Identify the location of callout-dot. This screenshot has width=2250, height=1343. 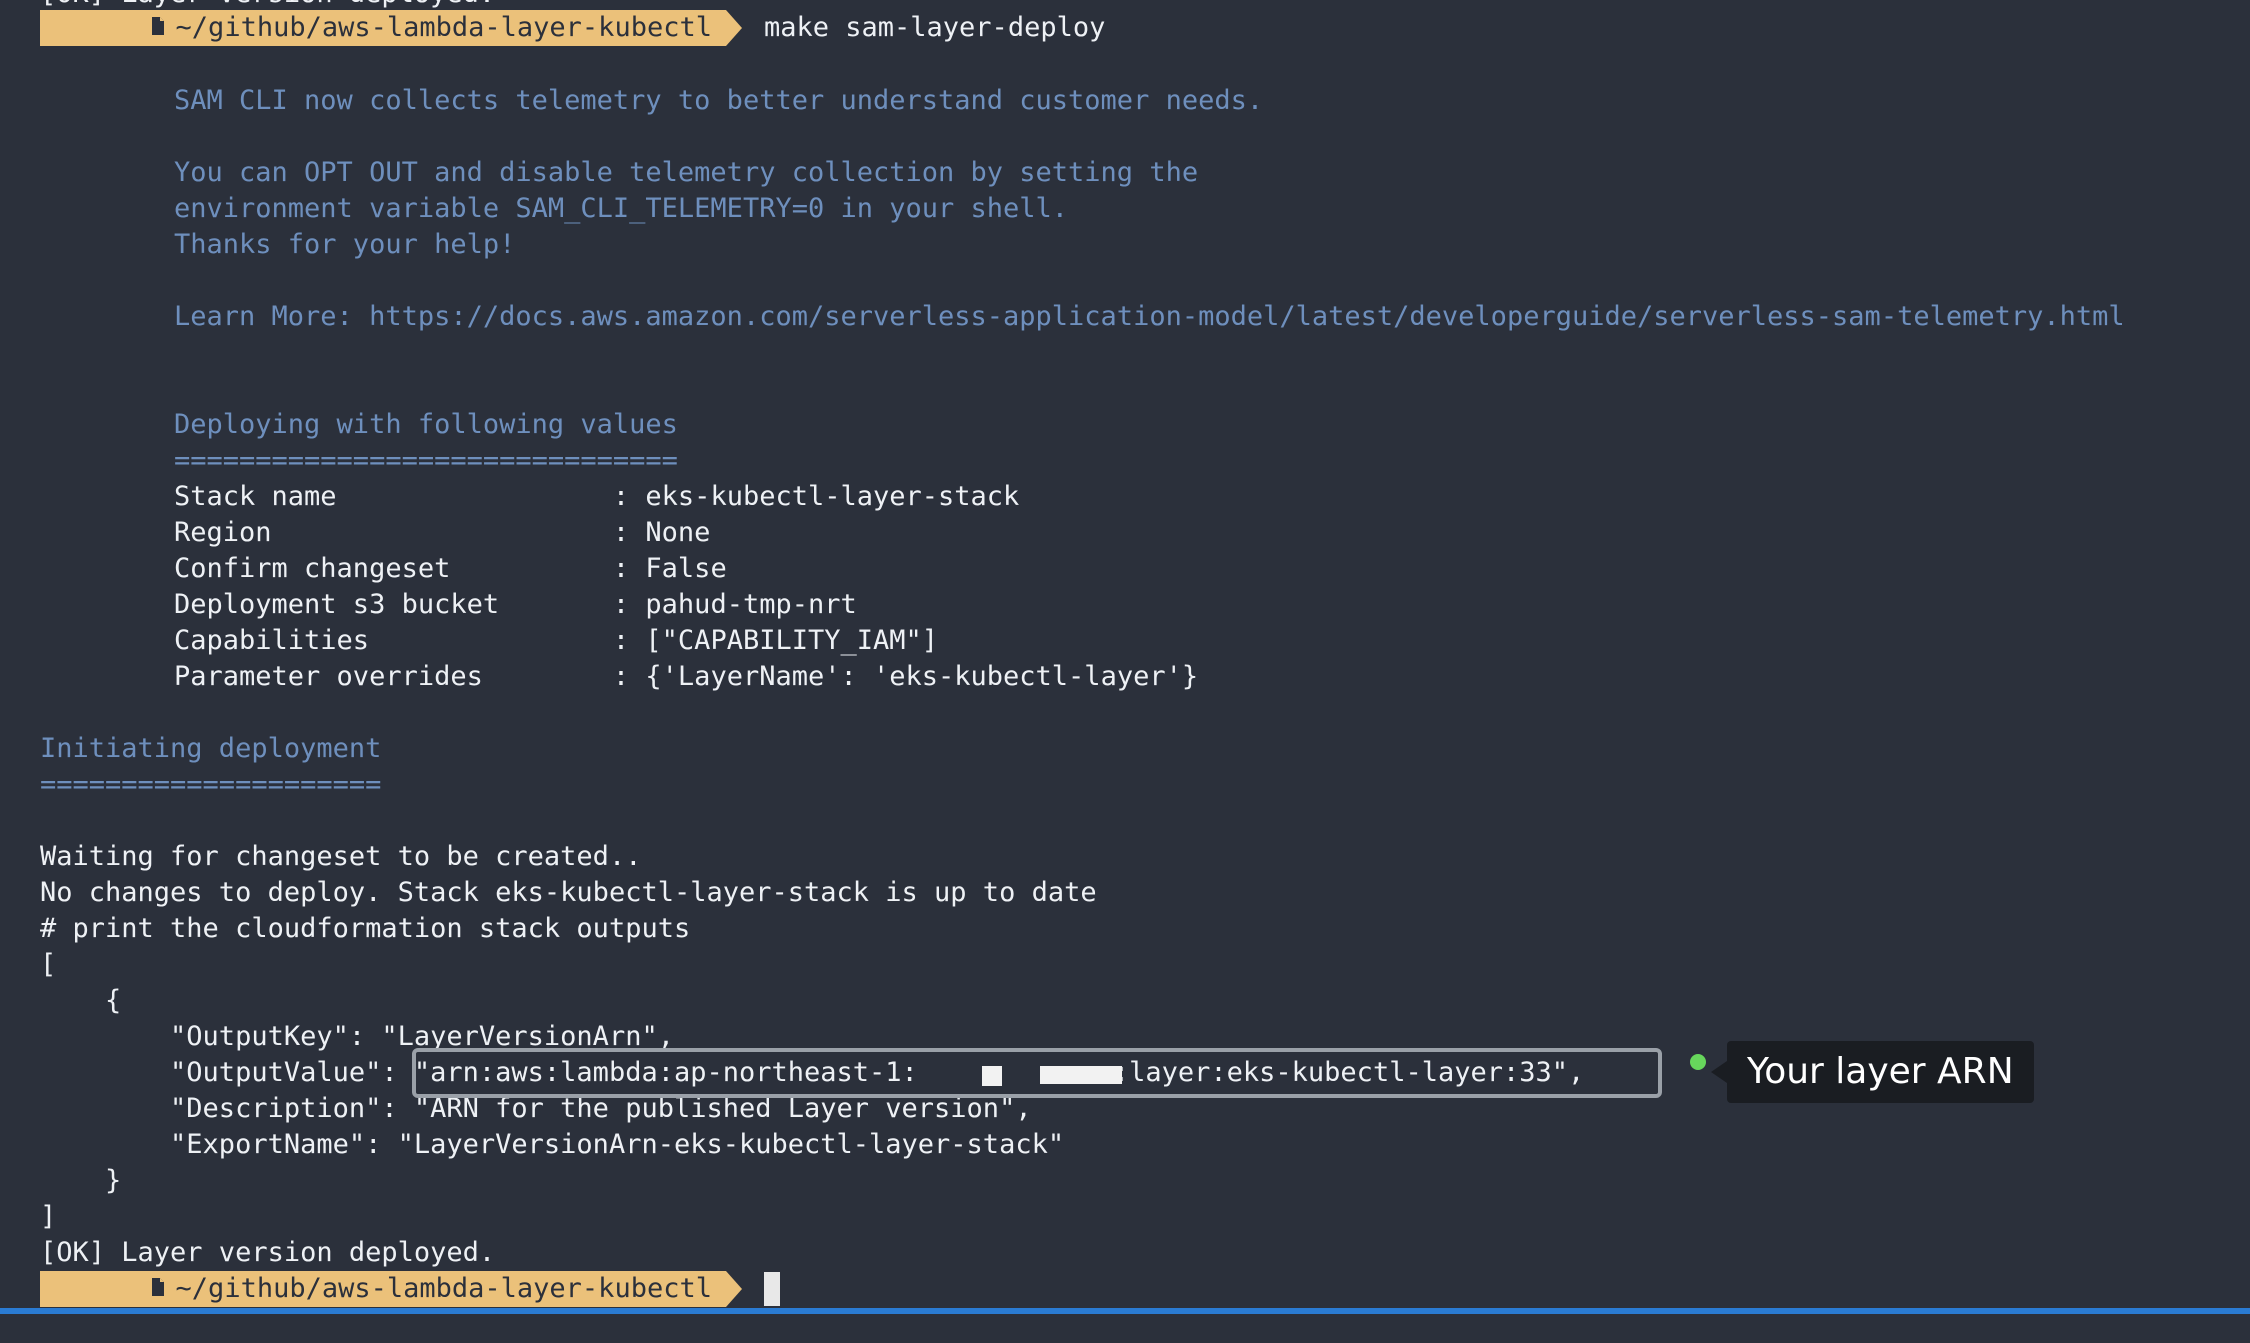
(1698, 1062).